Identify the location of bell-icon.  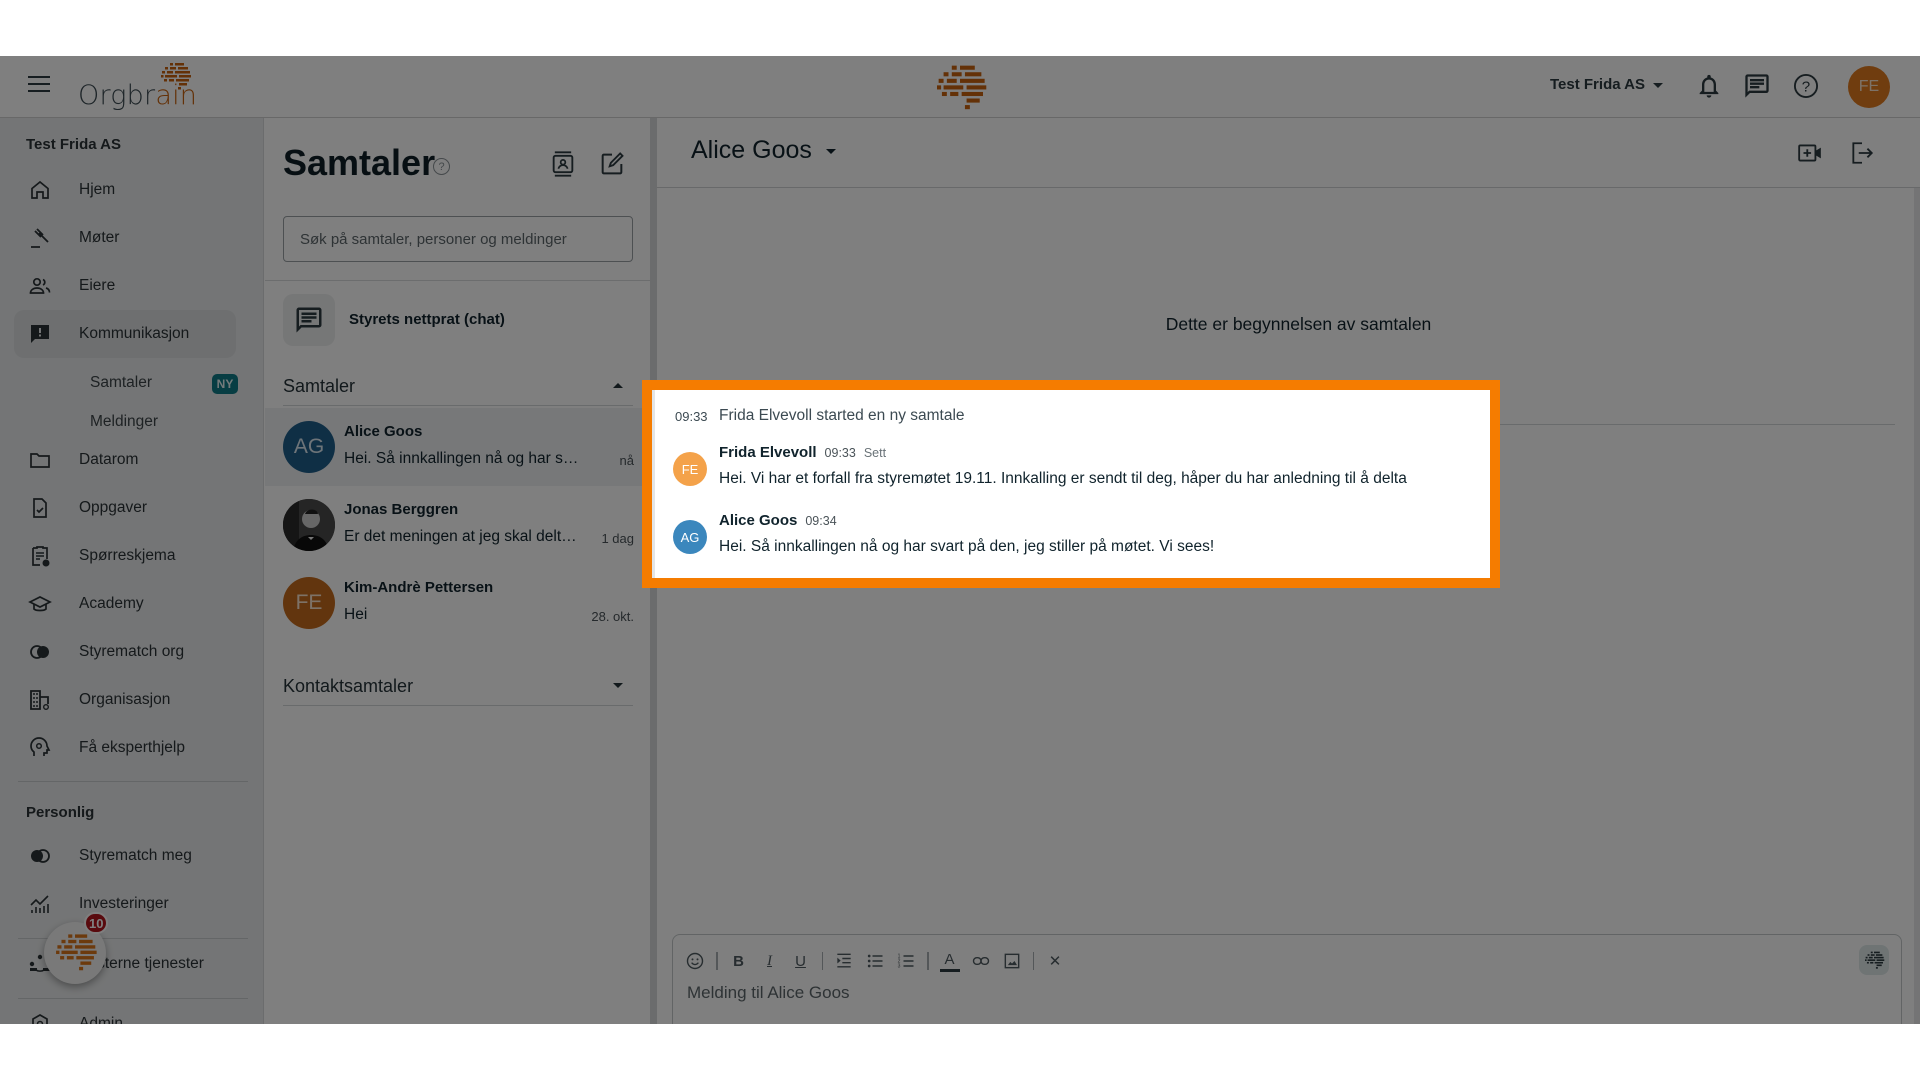
(1709, 86).